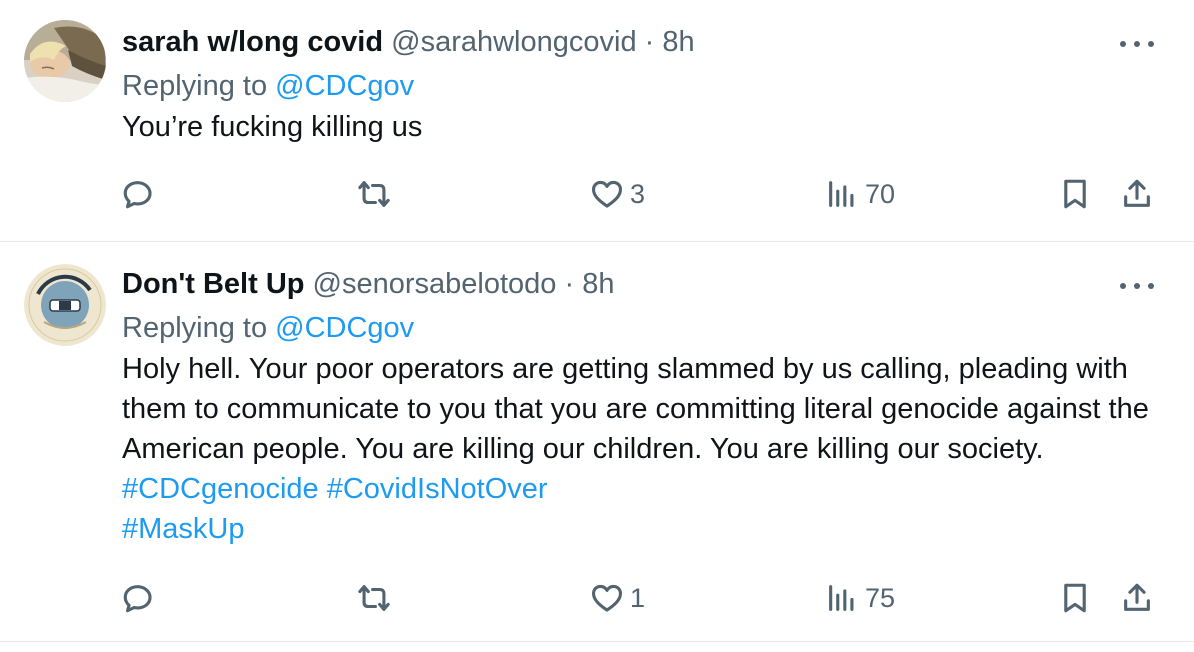 Image resolution: width=1194 pixels, height=652 pixels. What do you see at coordinates (252, 42) in the screenshot?
I see `display-name: sarah w/long covid` at bounding box center [252, 42].